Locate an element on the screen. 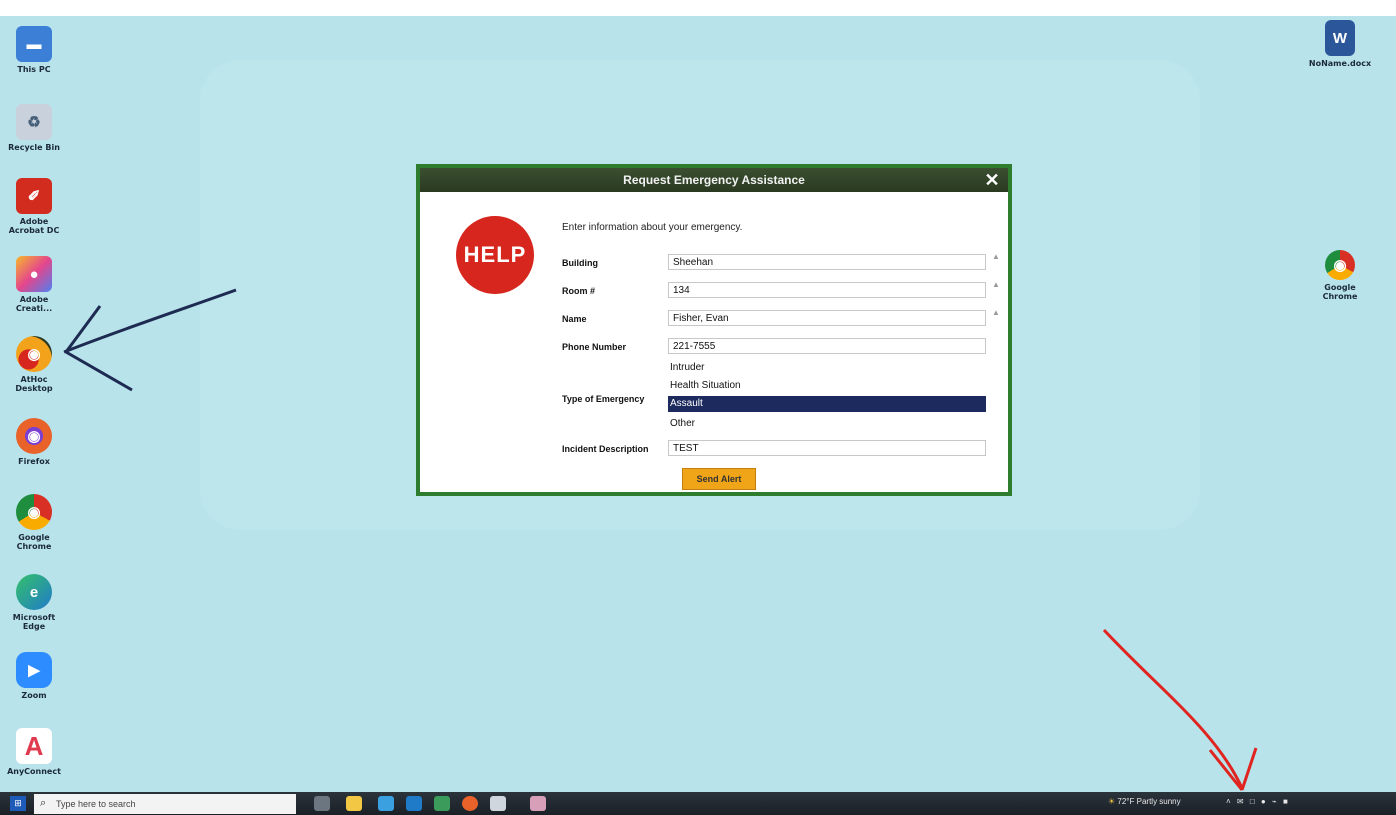  search-placeholder: Type here to search is located at coordinates (96, 804).